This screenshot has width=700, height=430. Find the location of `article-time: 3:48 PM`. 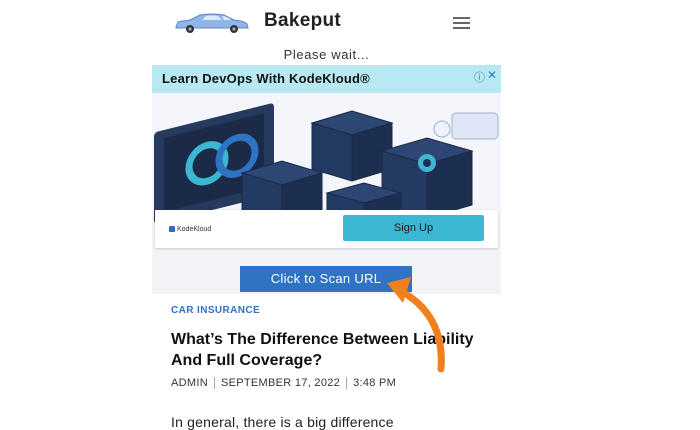

article-time: 3:48 PM is located at coordinates (375, 383).